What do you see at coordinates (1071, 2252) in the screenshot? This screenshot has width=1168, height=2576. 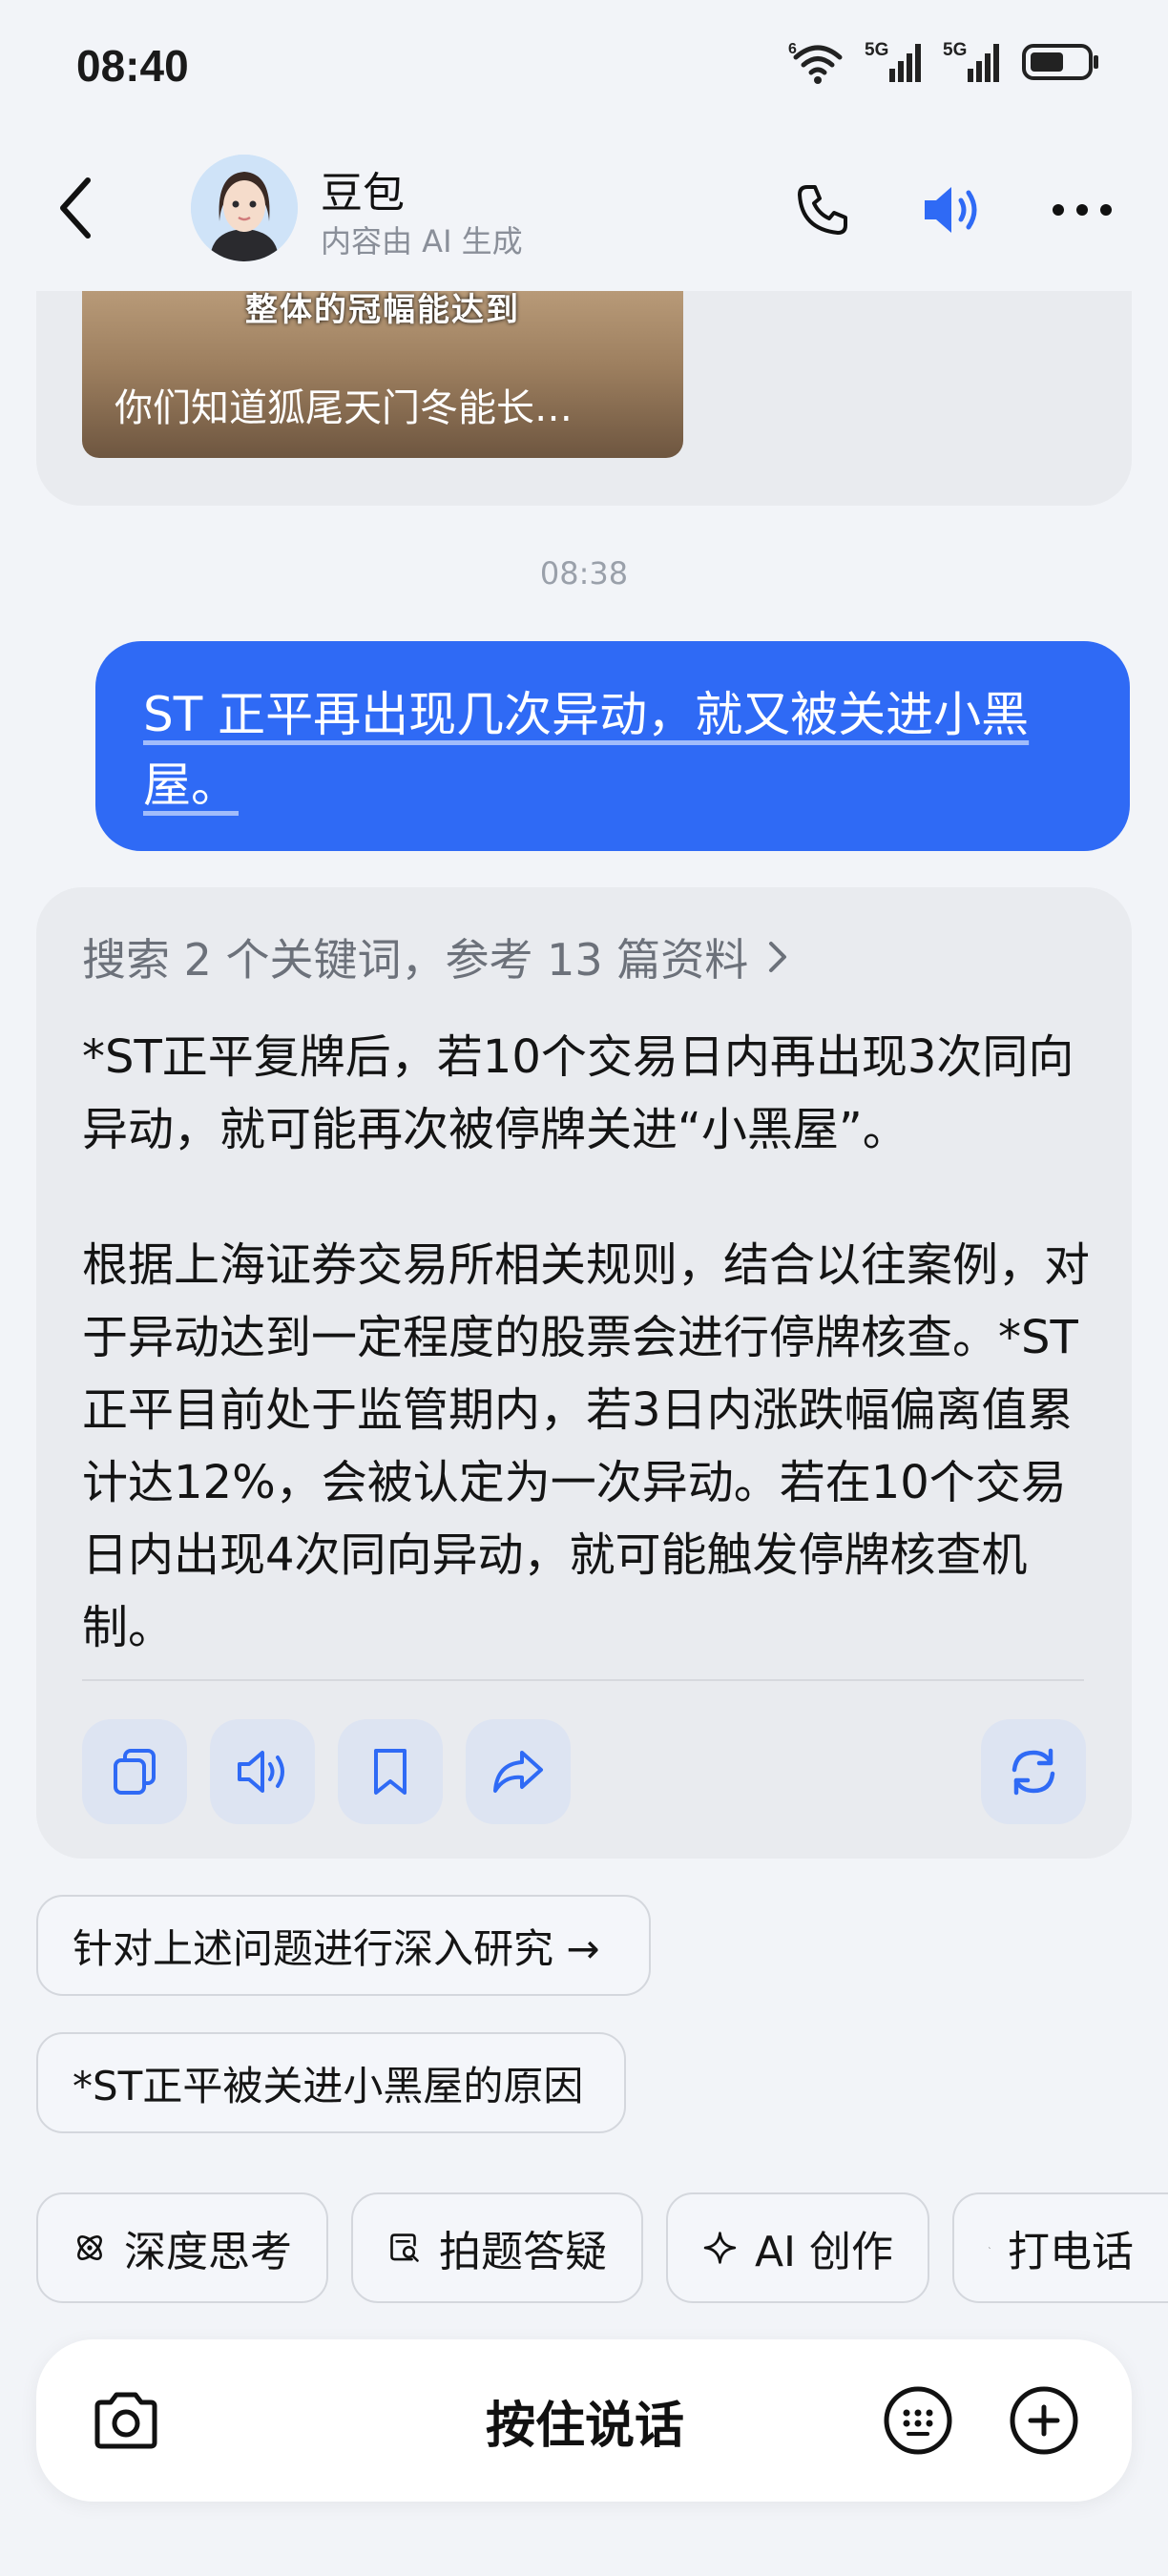 I see `tool-label: 打电话` at bounding box center [1071, 2252].